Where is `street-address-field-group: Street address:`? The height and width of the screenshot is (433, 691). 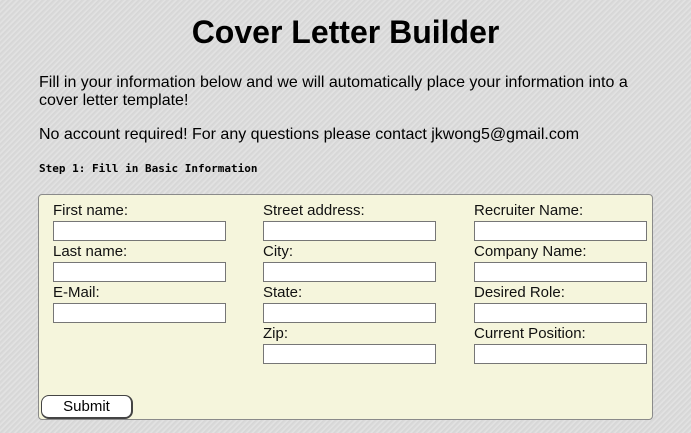 street-address-field-group: Street address: is located at coordinates (350, 223).